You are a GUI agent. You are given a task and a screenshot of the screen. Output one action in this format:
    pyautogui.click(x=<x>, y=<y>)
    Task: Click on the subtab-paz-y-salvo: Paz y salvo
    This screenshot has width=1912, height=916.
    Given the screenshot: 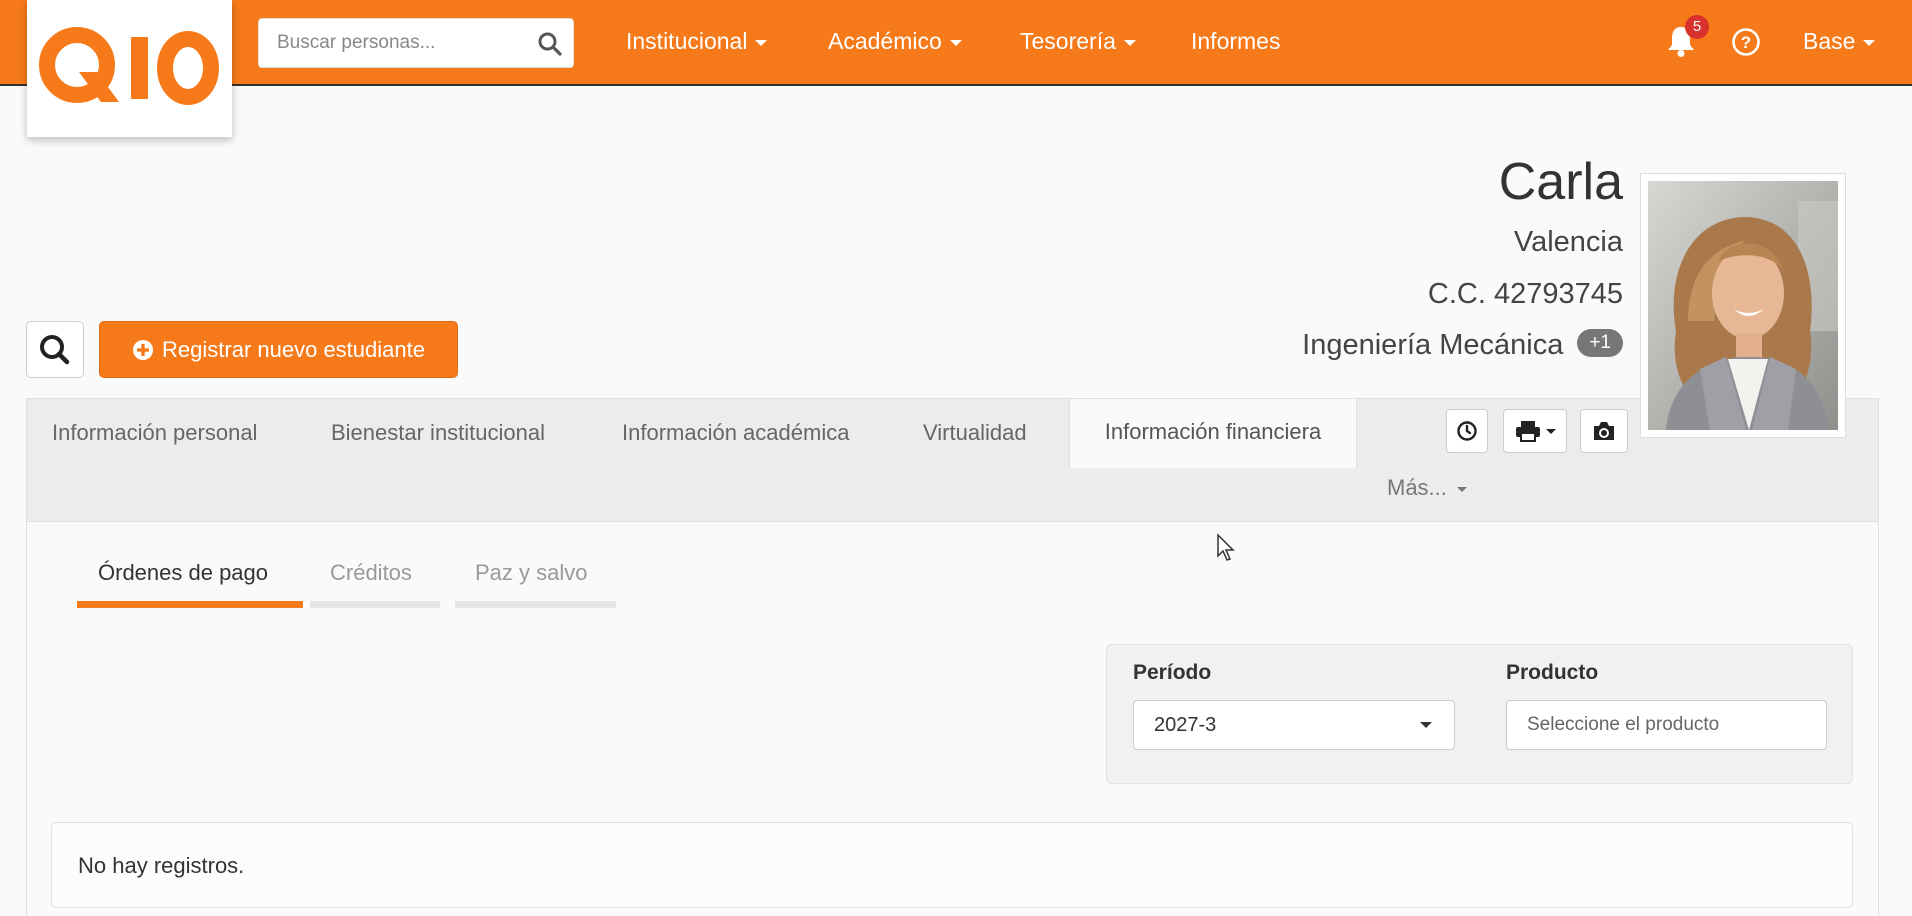 What is the action you would take?
    pyautogui.click(x=531, y=573)
    